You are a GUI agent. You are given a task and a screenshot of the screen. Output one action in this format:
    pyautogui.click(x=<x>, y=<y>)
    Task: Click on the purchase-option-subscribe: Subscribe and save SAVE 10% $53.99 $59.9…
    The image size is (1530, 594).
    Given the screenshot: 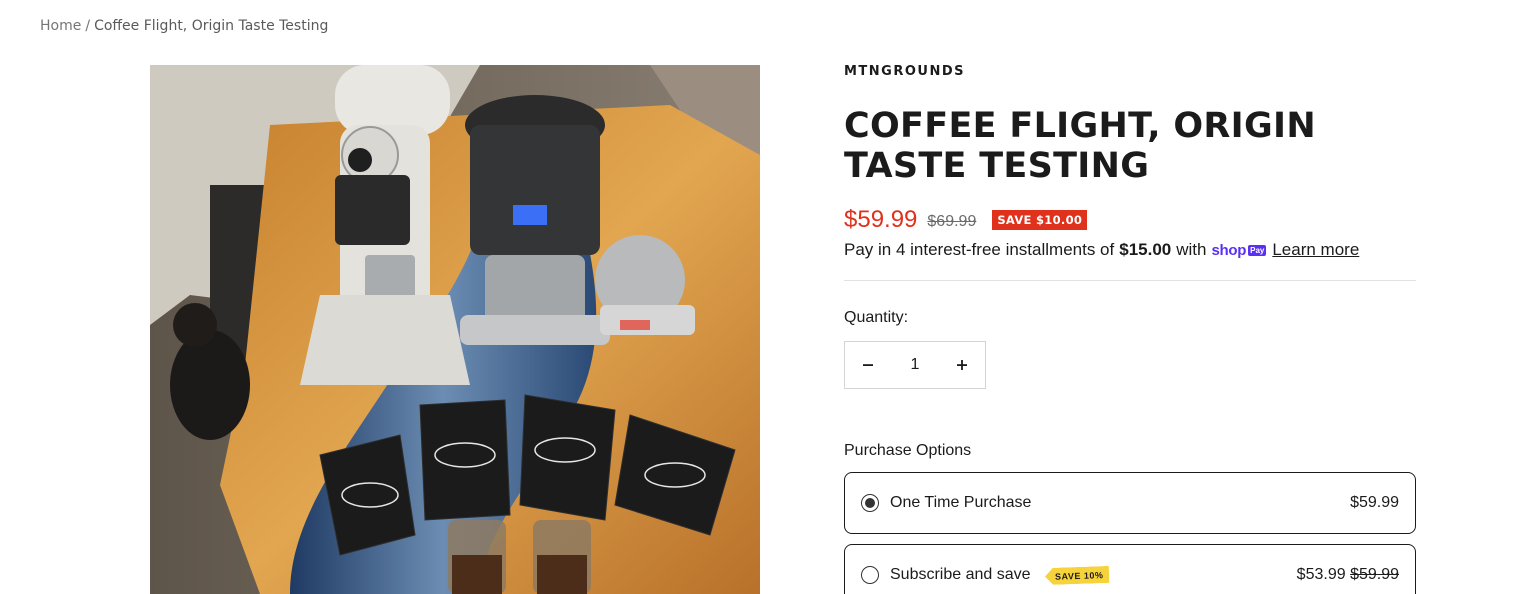 What is the action you would take?
    pyautogui.click(x=1130, y=569)
    